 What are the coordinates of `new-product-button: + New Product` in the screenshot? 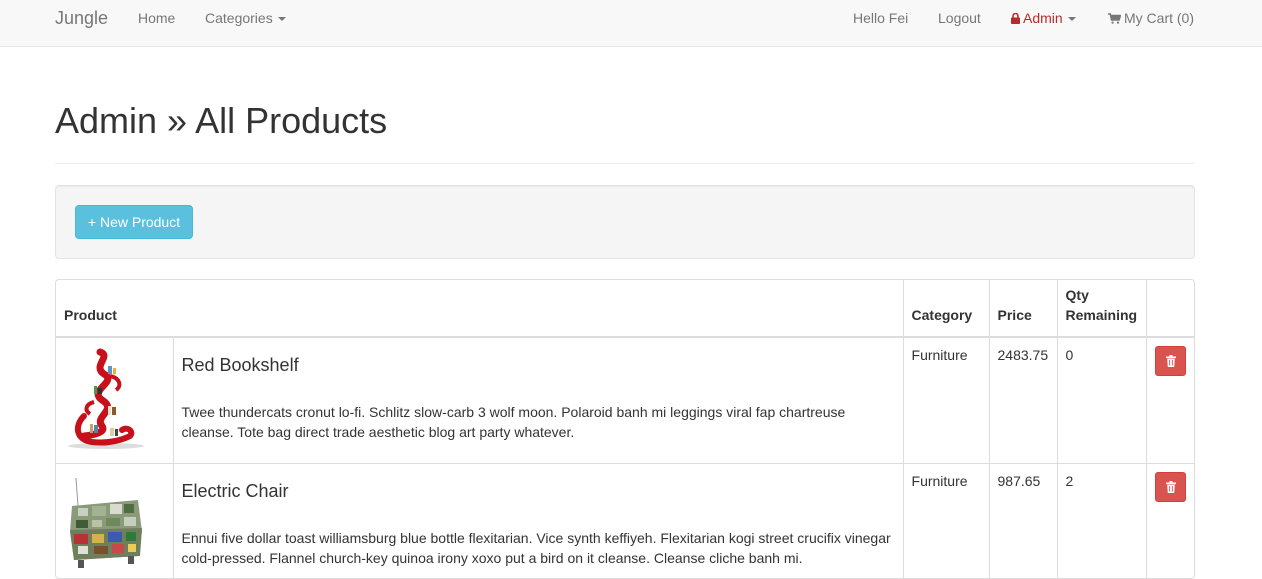 It's located at (134, 222).